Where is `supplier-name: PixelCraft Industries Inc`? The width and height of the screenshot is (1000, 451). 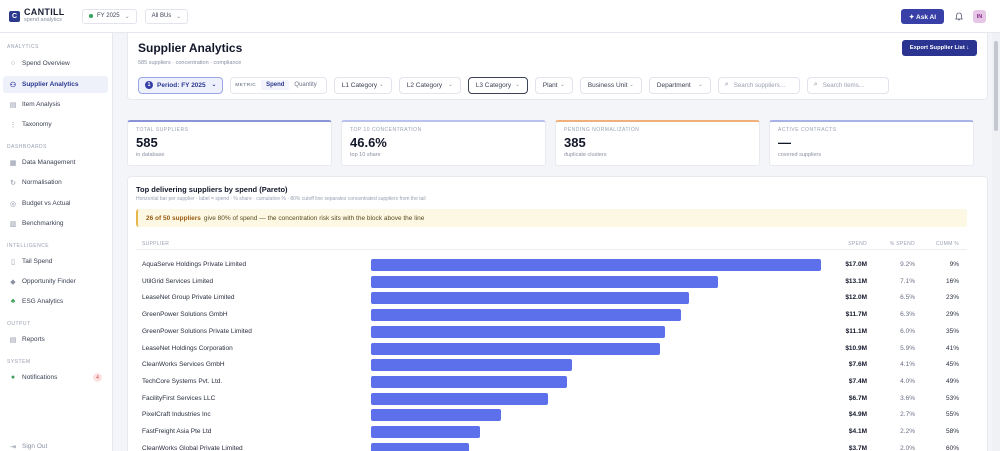
supplier-name: PixelCraft Industries Inc is located at coordinates (176, 414).